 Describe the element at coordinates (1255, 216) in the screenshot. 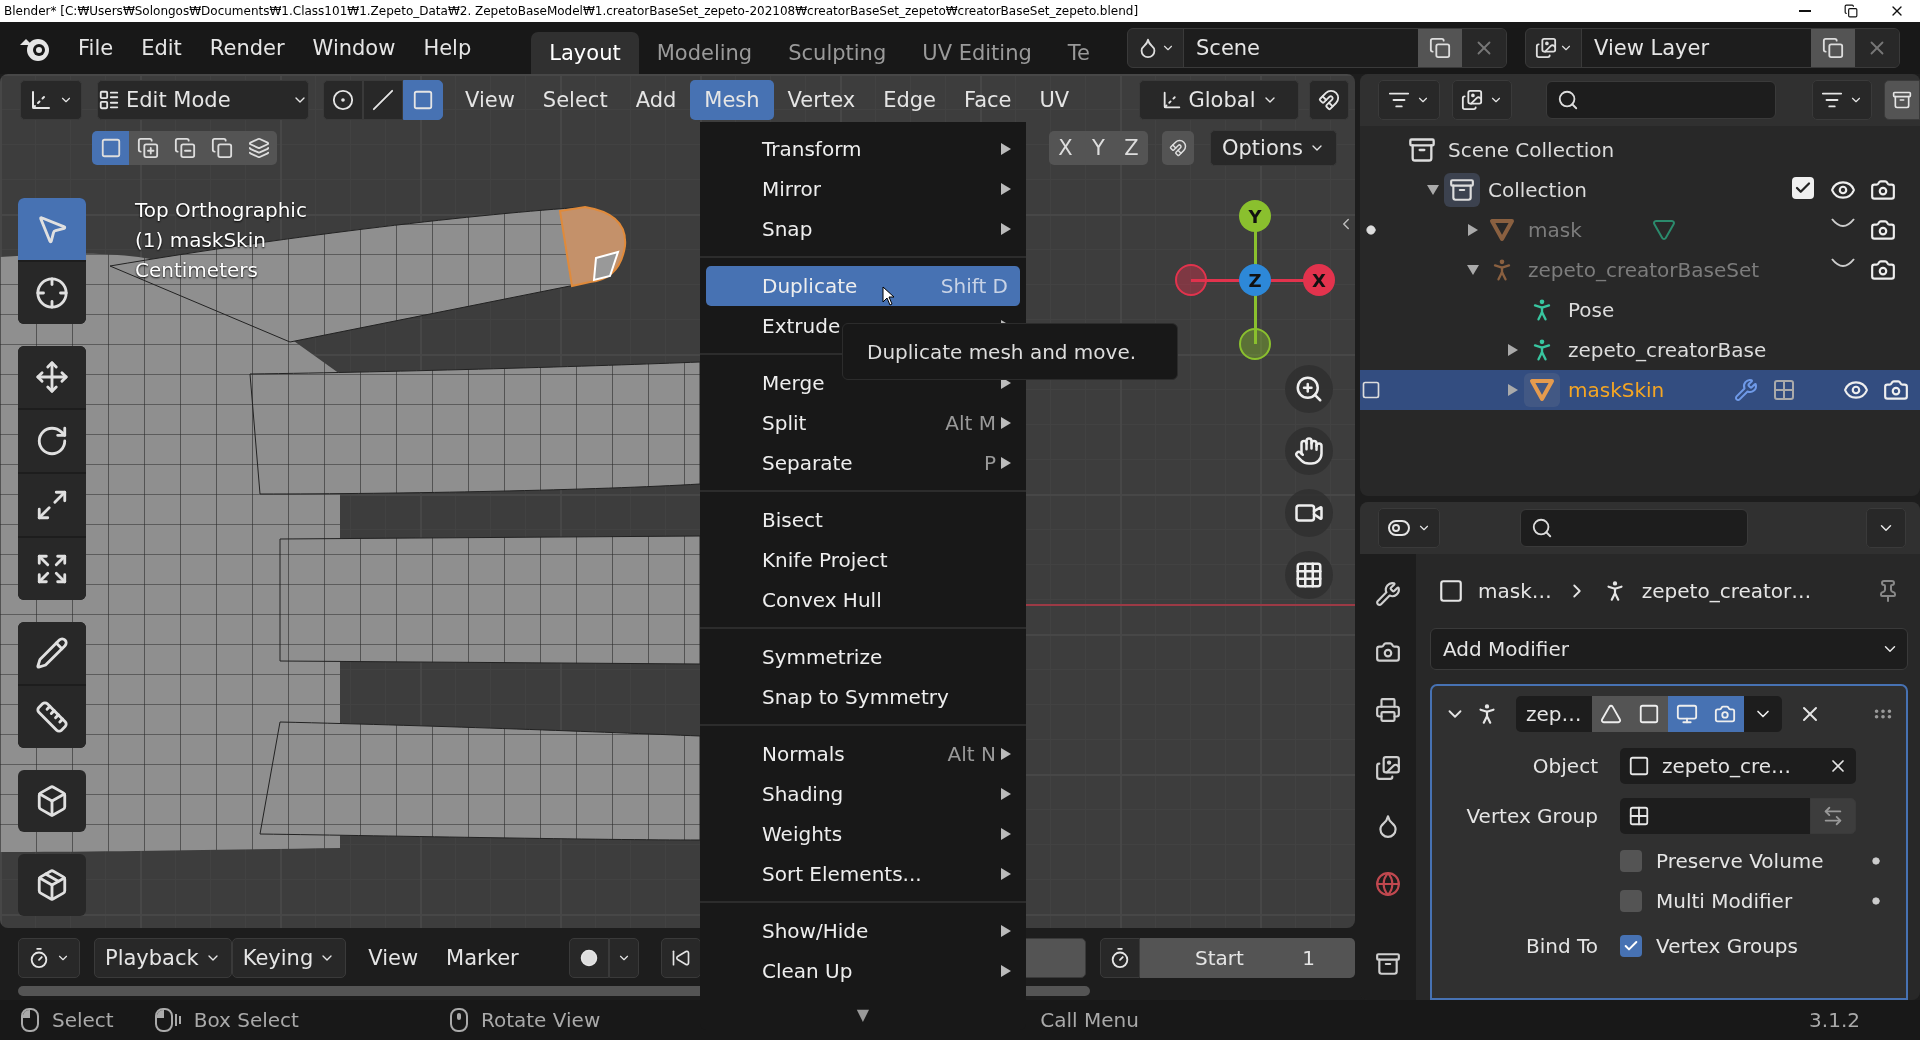

I see `axis-handle: Y` at that location.